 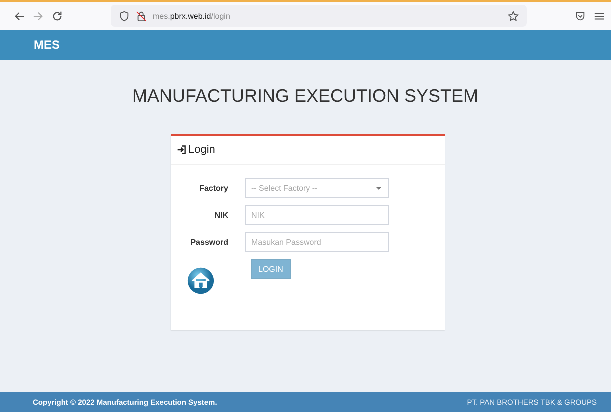 I want to click on shield-icon, so click(x=124, y=16).